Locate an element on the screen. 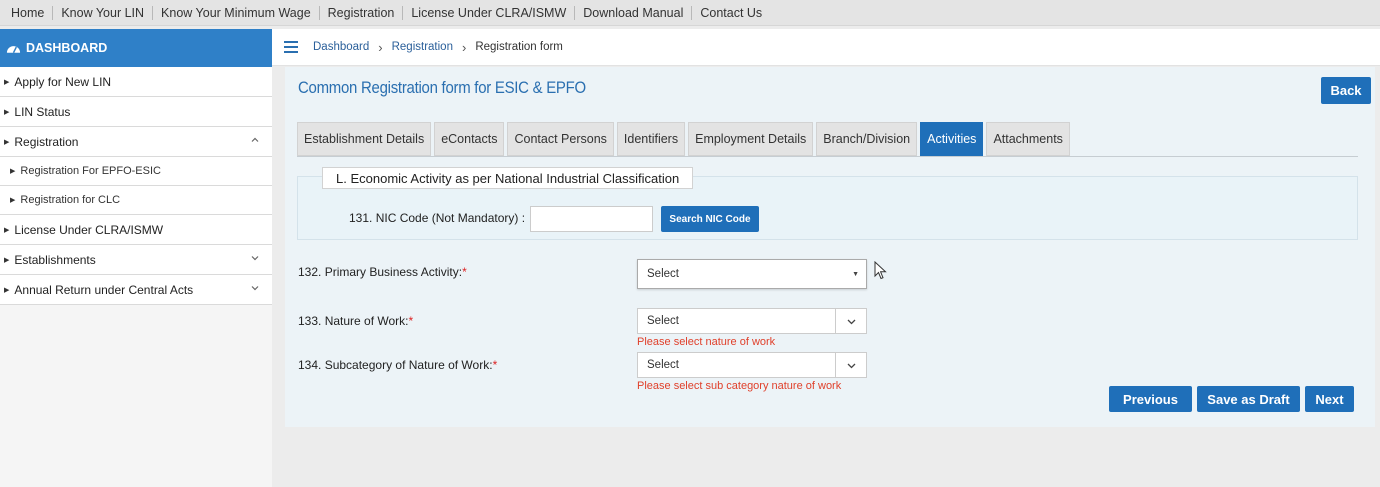  sidebar-item-annual-return: ▶ Annual Return under Central Acts is located at coordinates (136, 290).